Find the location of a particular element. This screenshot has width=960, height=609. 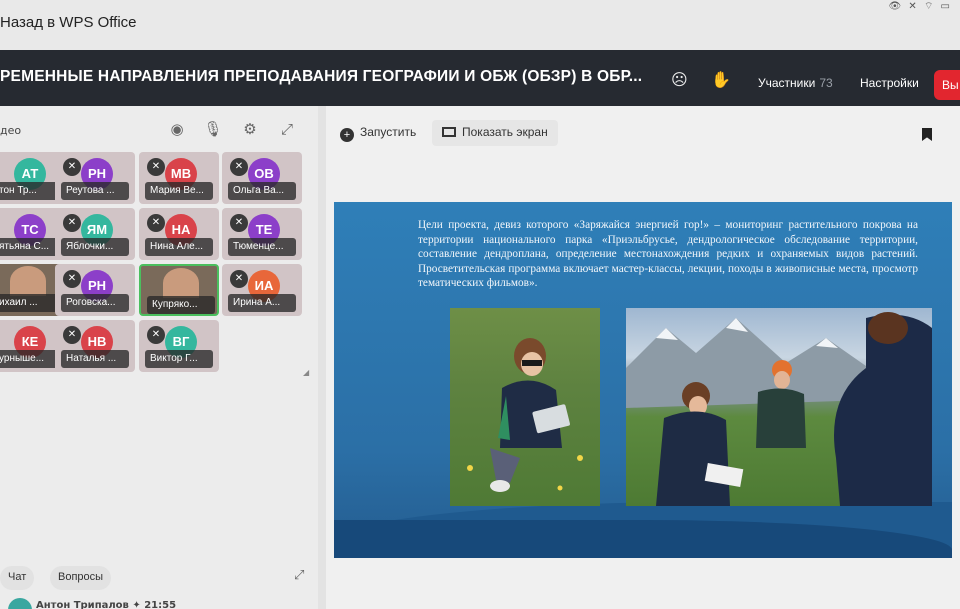

screen-icon is located at coordinates (449, 132).